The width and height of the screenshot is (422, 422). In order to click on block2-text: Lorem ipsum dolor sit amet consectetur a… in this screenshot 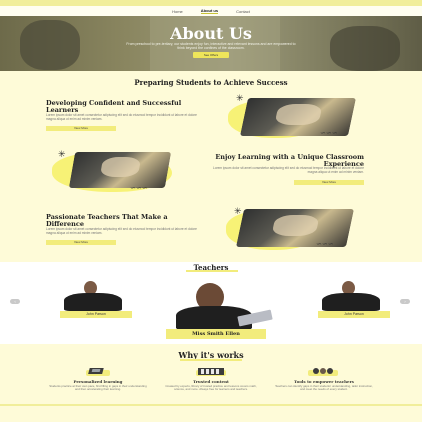, I will do `click(288, 170)`.